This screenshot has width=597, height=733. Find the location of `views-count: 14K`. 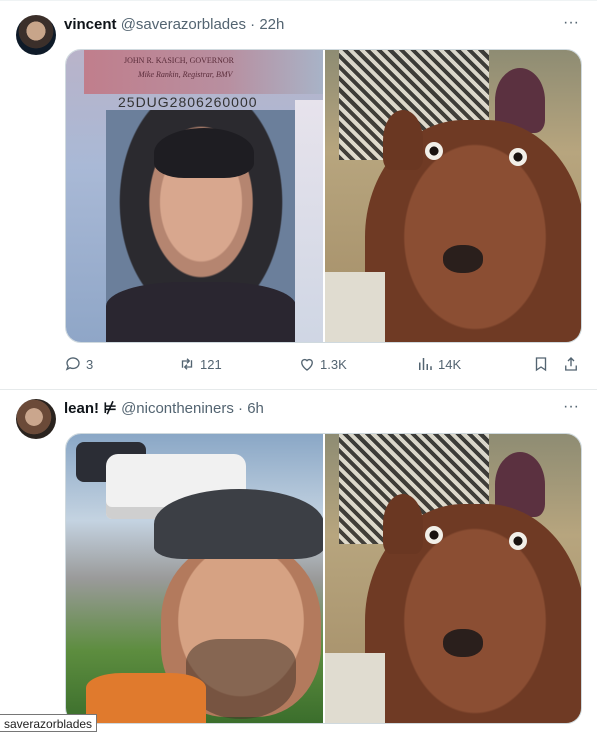

views-count: 14K is located at coordinates (450, 364).